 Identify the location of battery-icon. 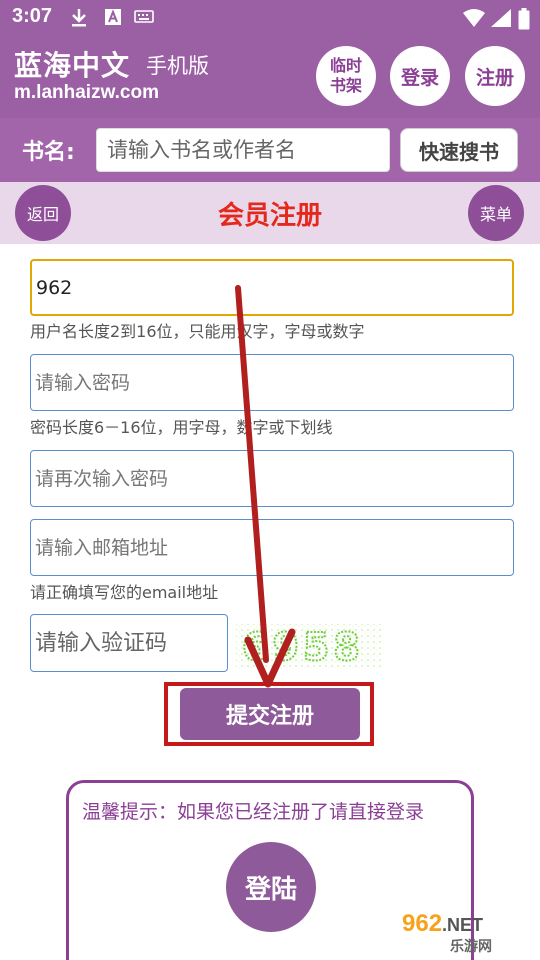
(524, 19).